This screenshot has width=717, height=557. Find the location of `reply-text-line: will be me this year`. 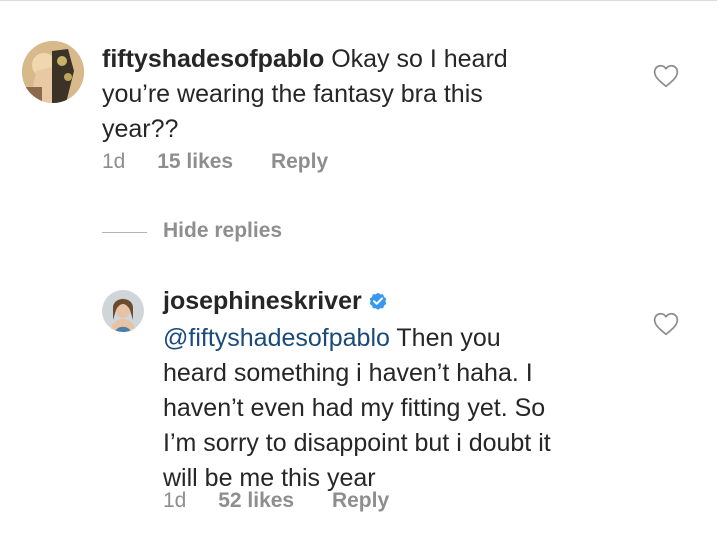

reply-text-line: will be me this year is located at coordinates (269, 478).